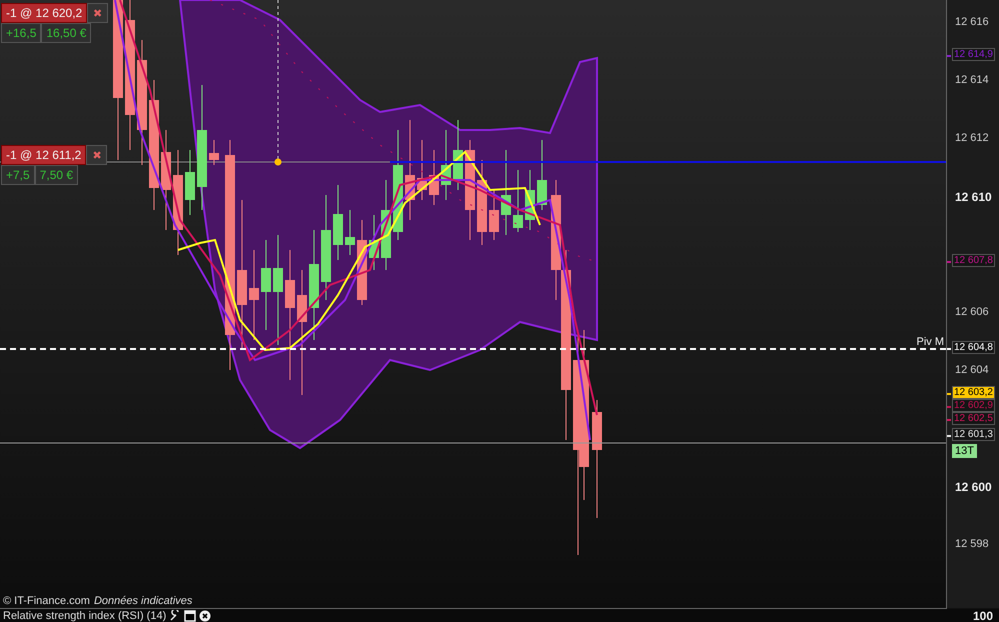 Image resolution: width=999 pixels, height=622 pixels. Describe the element at coordinates (972, 138) in the screenshot. I see `axis-label: 12 612` at that location.